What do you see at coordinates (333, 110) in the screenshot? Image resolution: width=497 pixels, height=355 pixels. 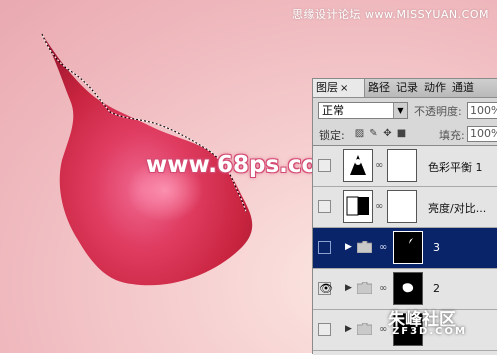 I see `blend-mode-value: 正常` at bounding box center [333, 110].